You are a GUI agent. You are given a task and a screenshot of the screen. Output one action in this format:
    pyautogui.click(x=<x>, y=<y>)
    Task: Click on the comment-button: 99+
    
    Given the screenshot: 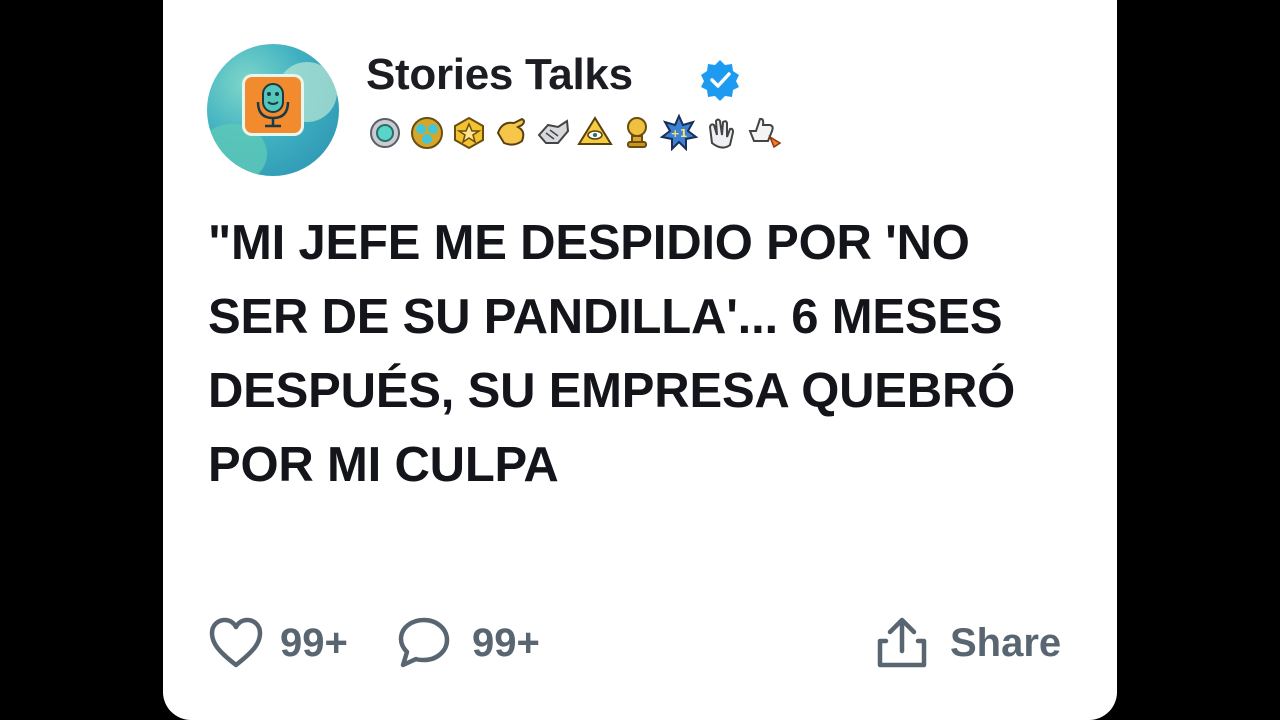 What is the action you would take?
    pyautogui.click(x=468, y=643)
    